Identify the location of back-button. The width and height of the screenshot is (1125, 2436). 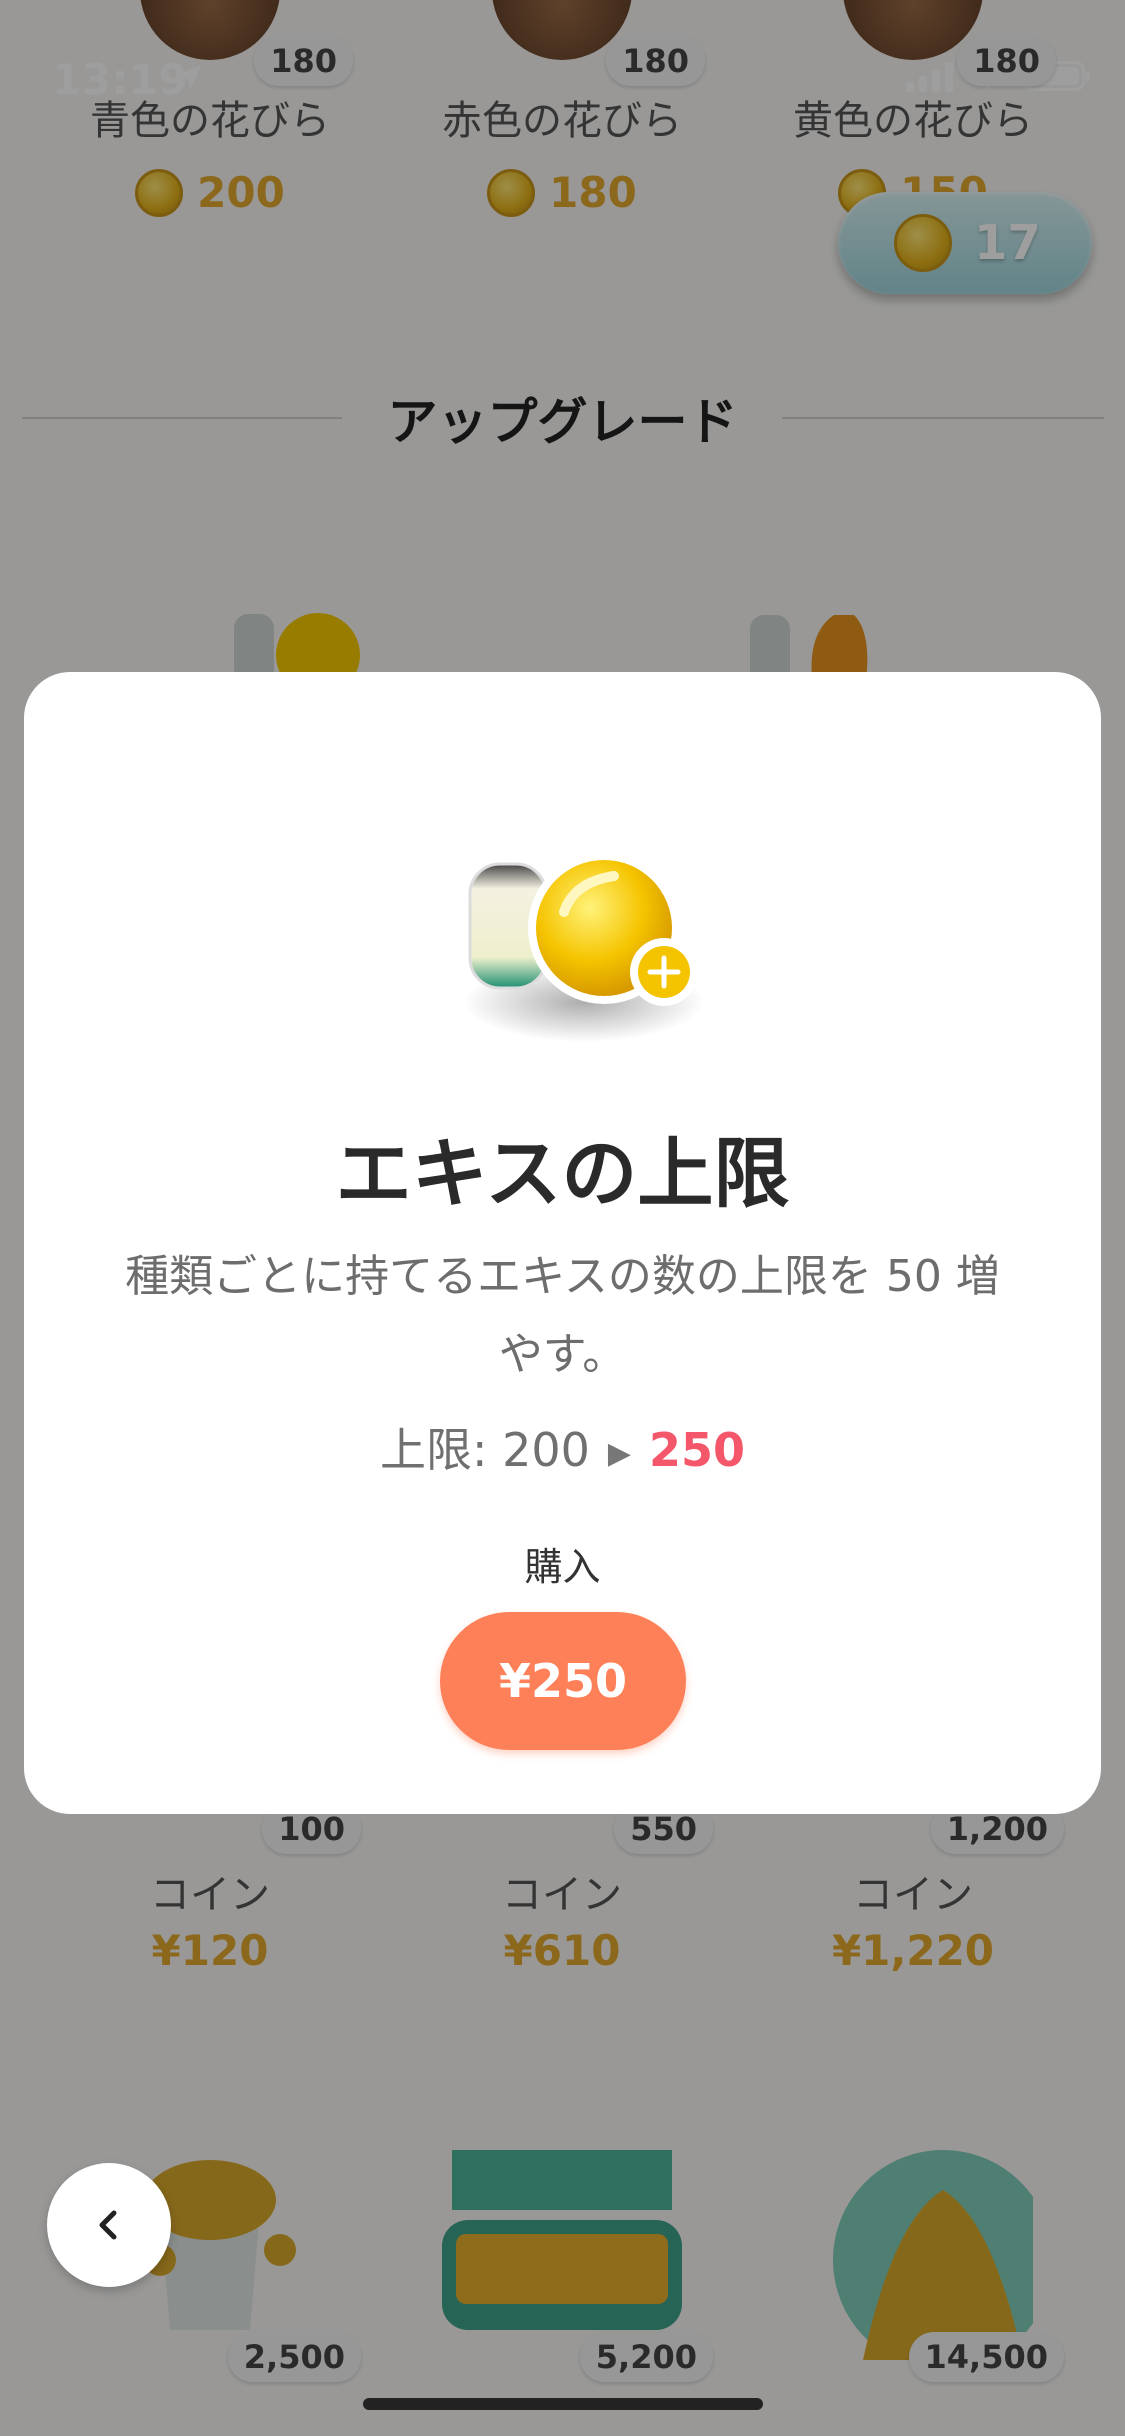
(109, 2225).